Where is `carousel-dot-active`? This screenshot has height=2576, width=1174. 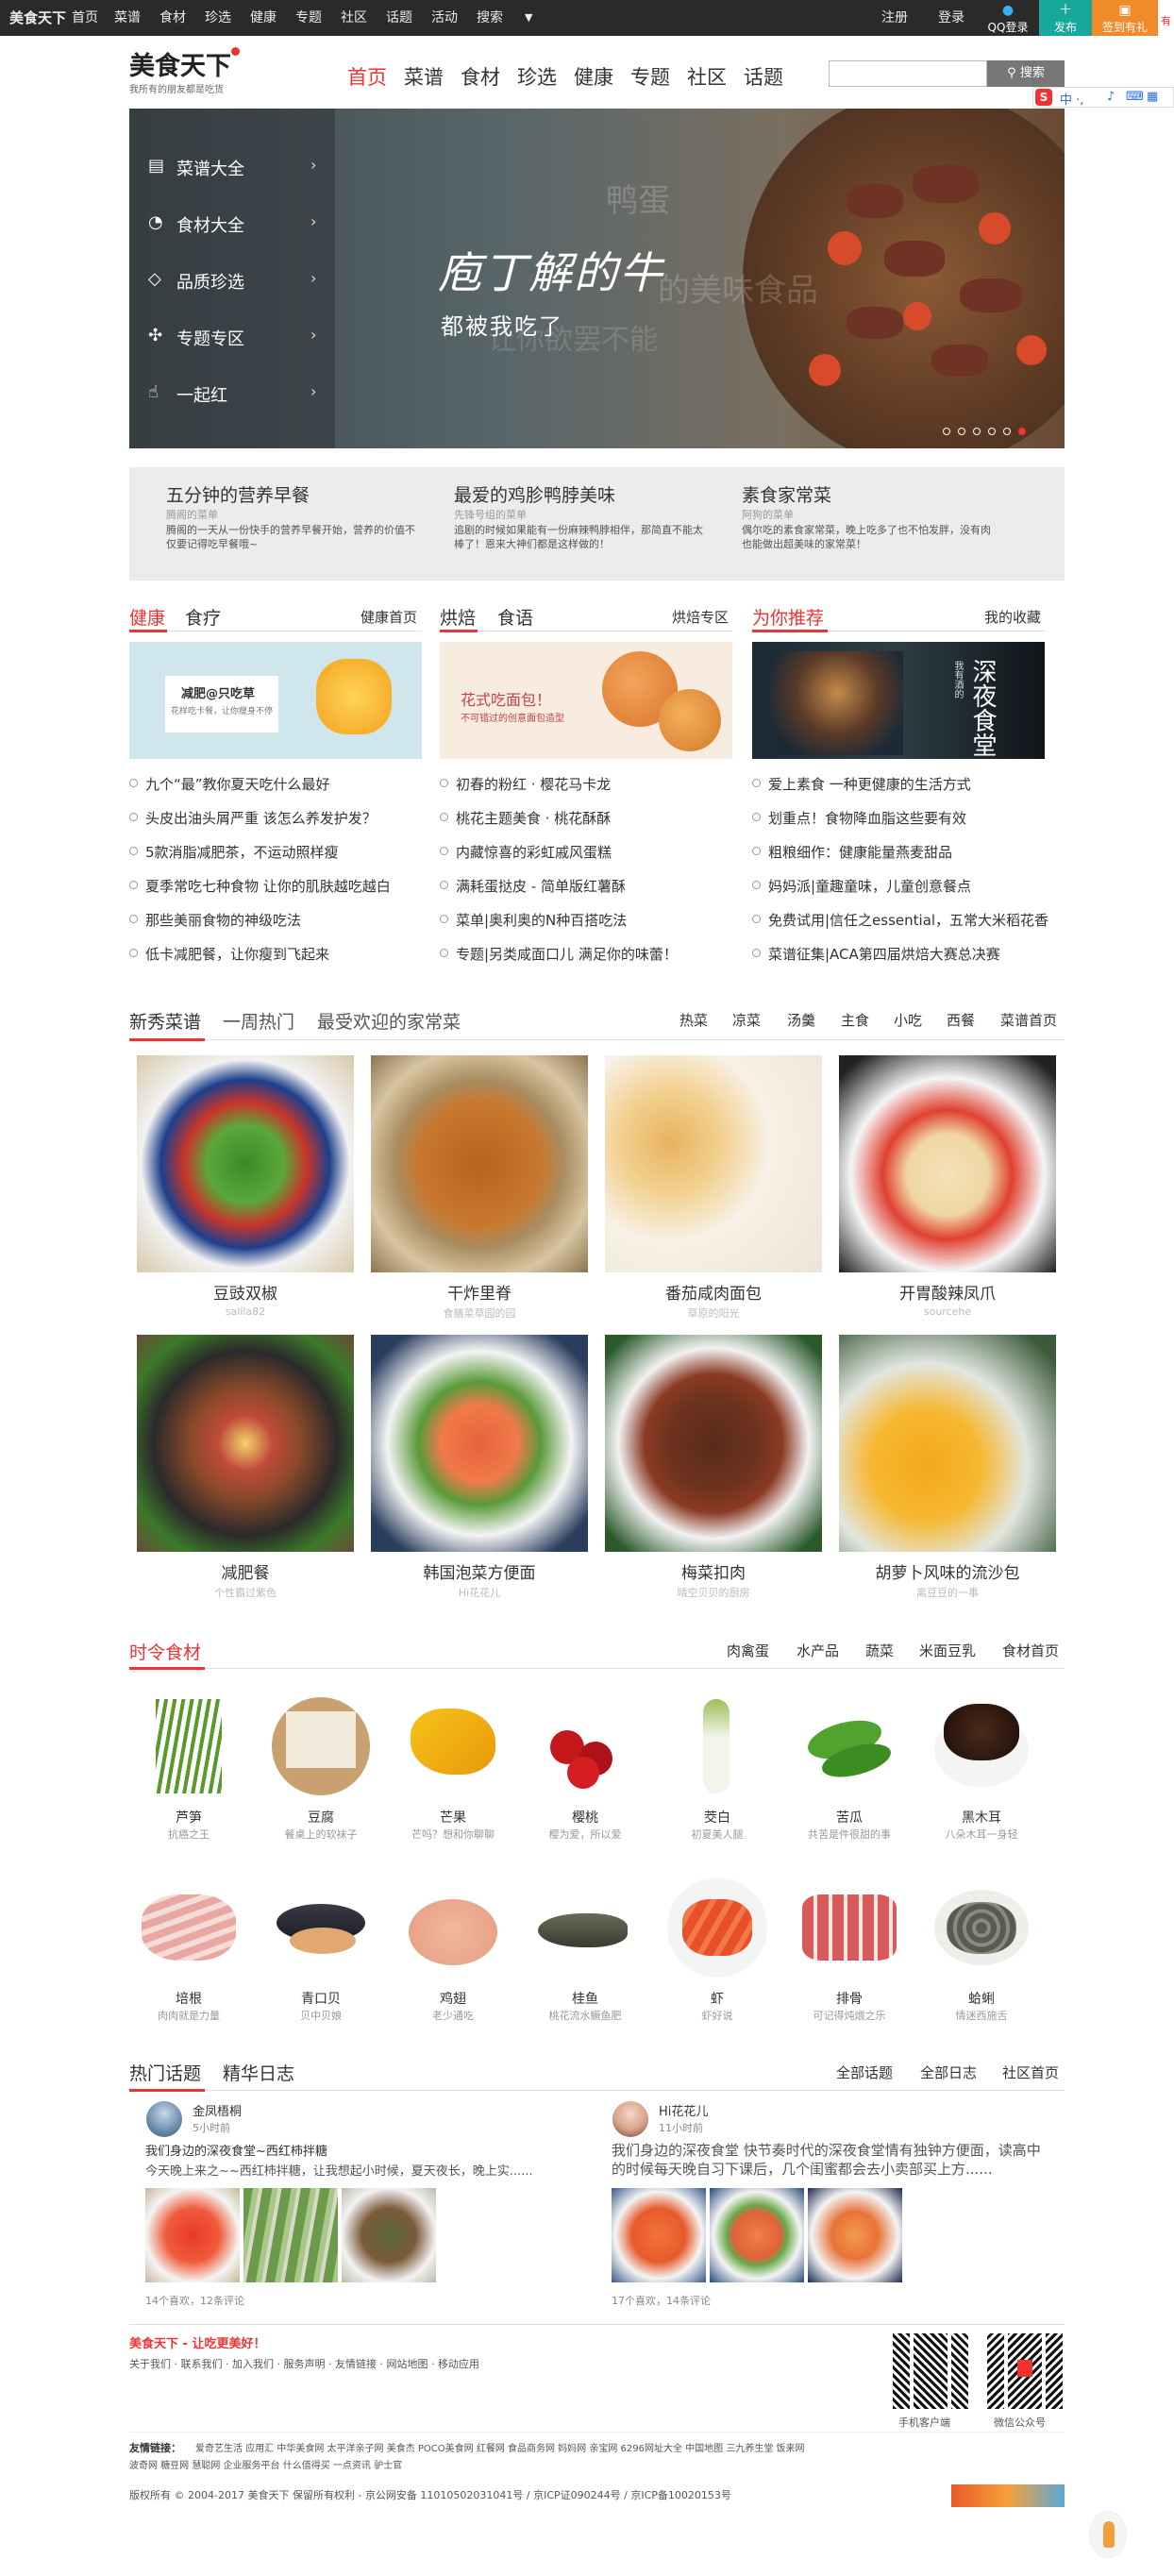 carousel-dot-active is located at coordinates (1022, 431).